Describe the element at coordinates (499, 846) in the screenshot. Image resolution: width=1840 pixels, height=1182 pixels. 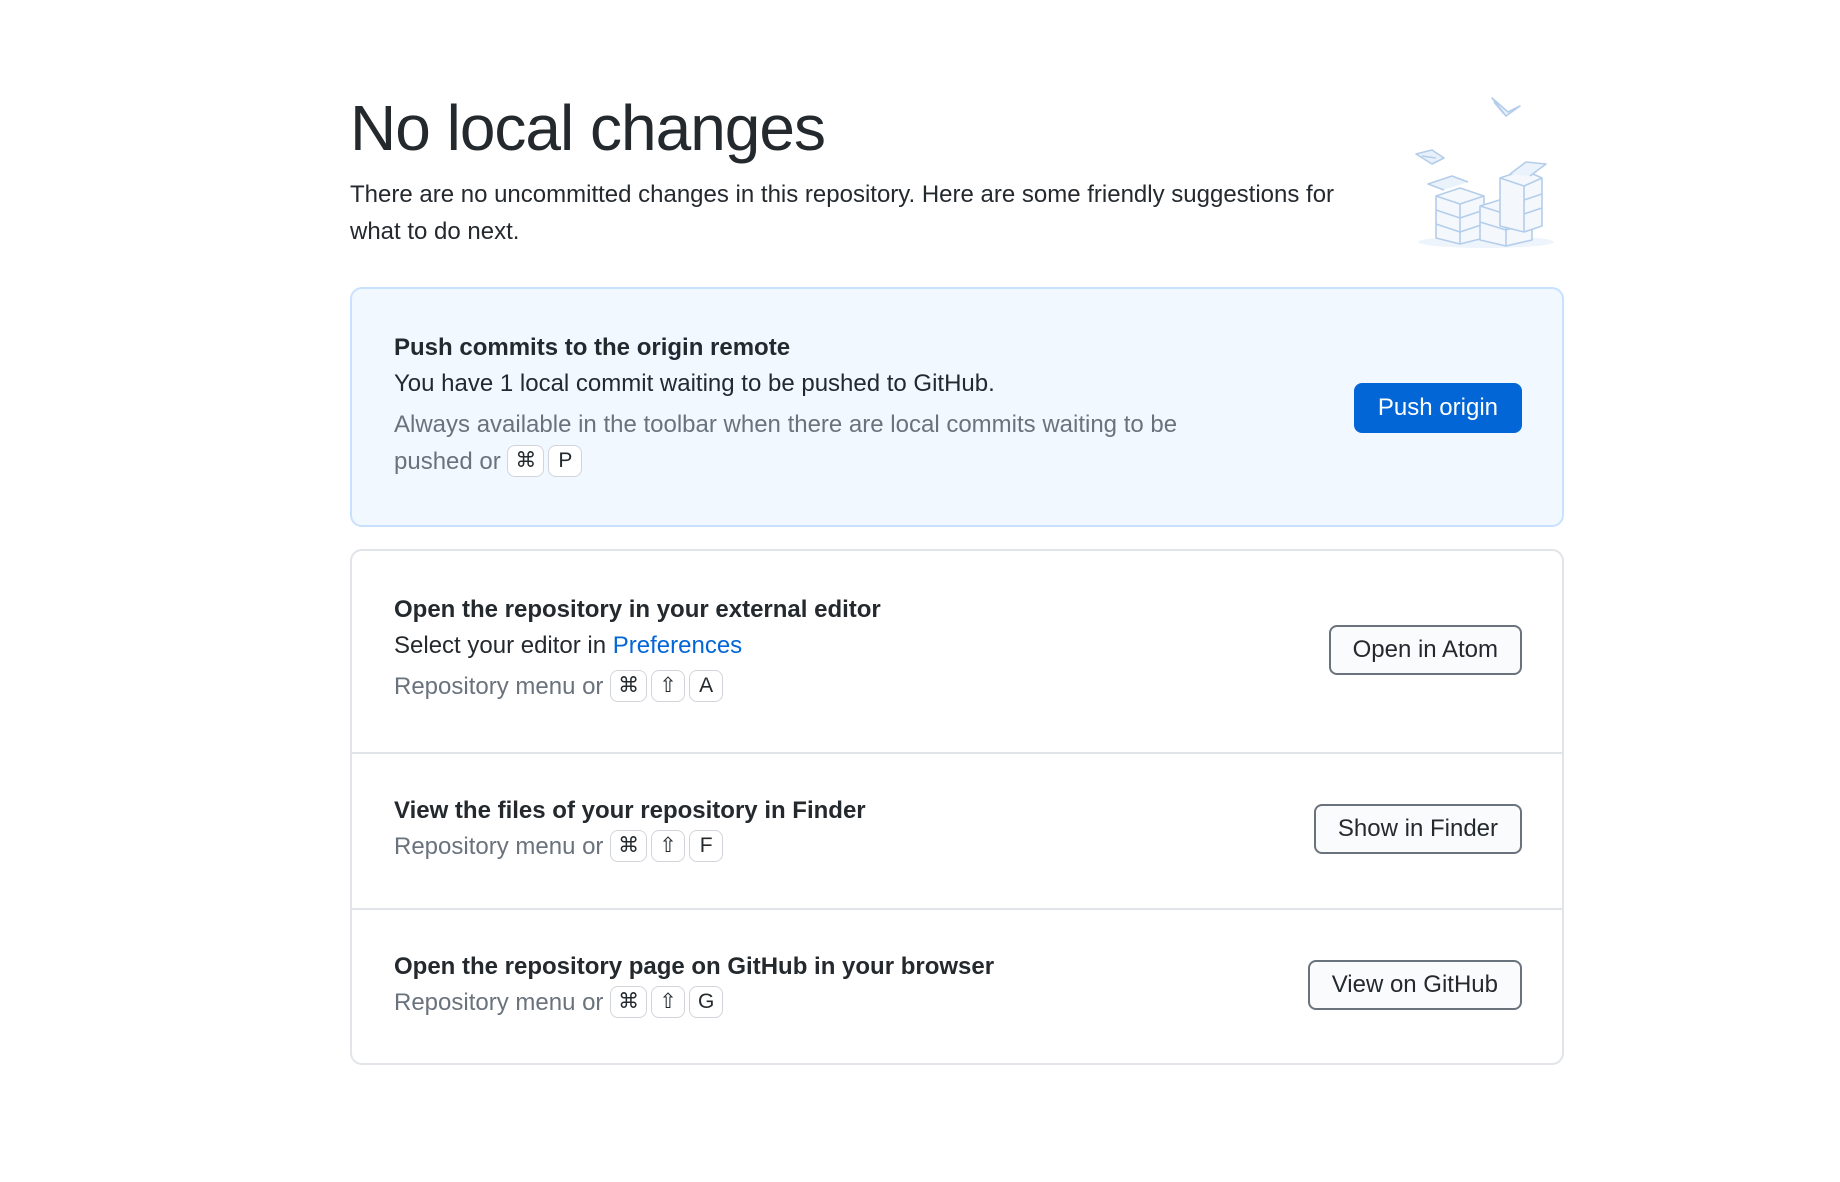
I see `finder-hint-text: Repository menu or` at that location.